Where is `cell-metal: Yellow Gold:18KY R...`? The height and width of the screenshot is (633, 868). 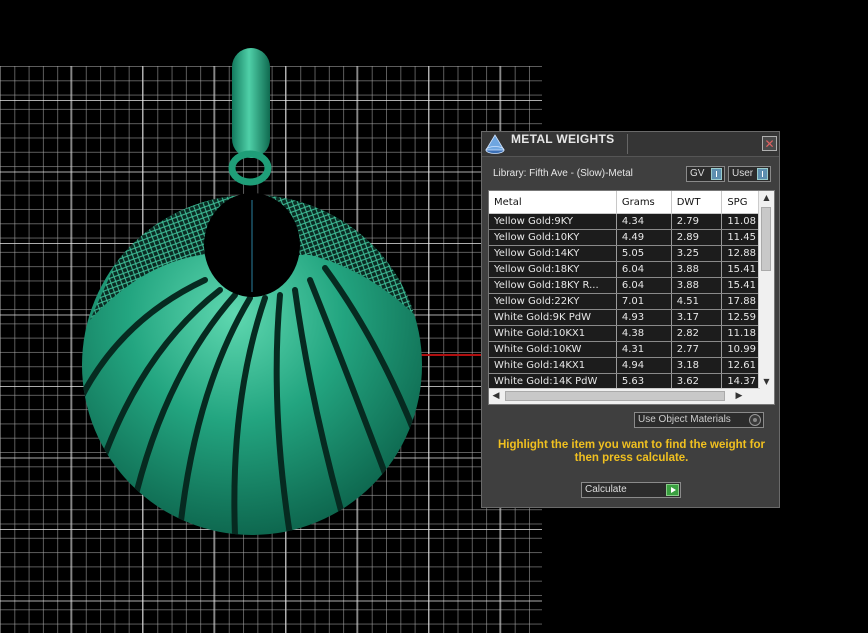 cell-metal: Yellow Gold:18KY R... is located at coordinates (553, 285).